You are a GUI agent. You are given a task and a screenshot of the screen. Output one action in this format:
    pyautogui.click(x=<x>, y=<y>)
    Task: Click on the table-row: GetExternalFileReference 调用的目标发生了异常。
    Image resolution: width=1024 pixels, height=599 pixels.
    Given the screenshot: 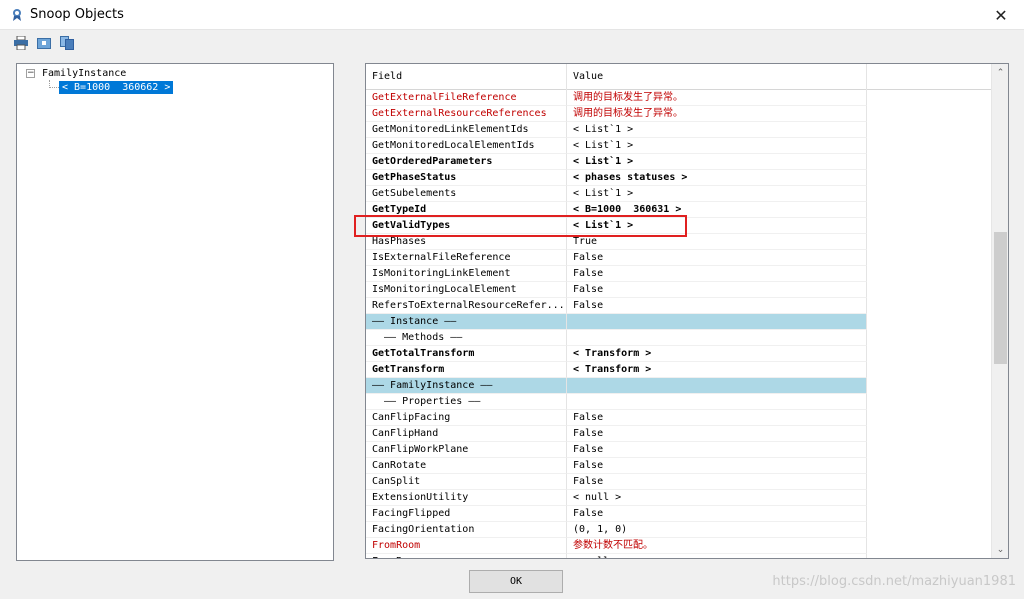 What is the action you would take?
    pyautogui.click(x=679, y=98)
    